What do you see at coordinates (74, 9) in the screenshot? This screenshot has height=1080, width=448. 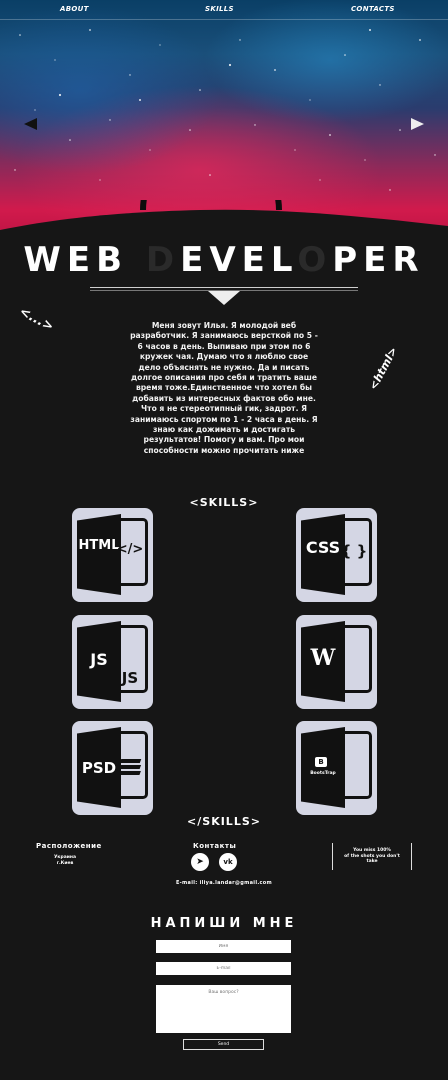 I see `nav-about-link: ABOUT` at bounding box center [74, 9].